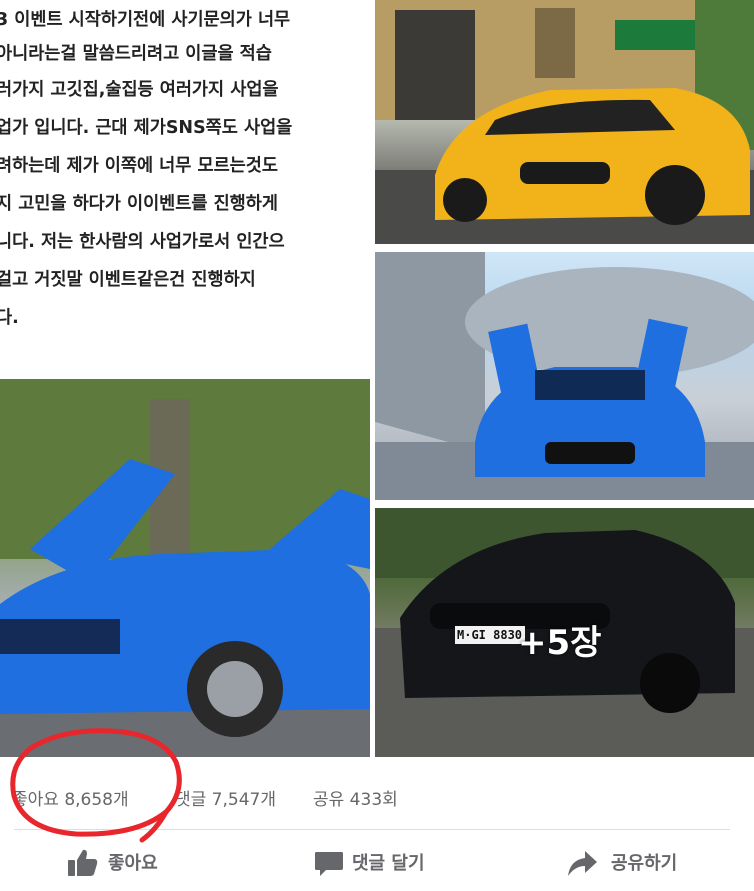  Describe the element at coordinates (142, 242) in the screenshot. I see `text-line: 니다. 저는 한사람의 사업가로서 인간으` at that location.